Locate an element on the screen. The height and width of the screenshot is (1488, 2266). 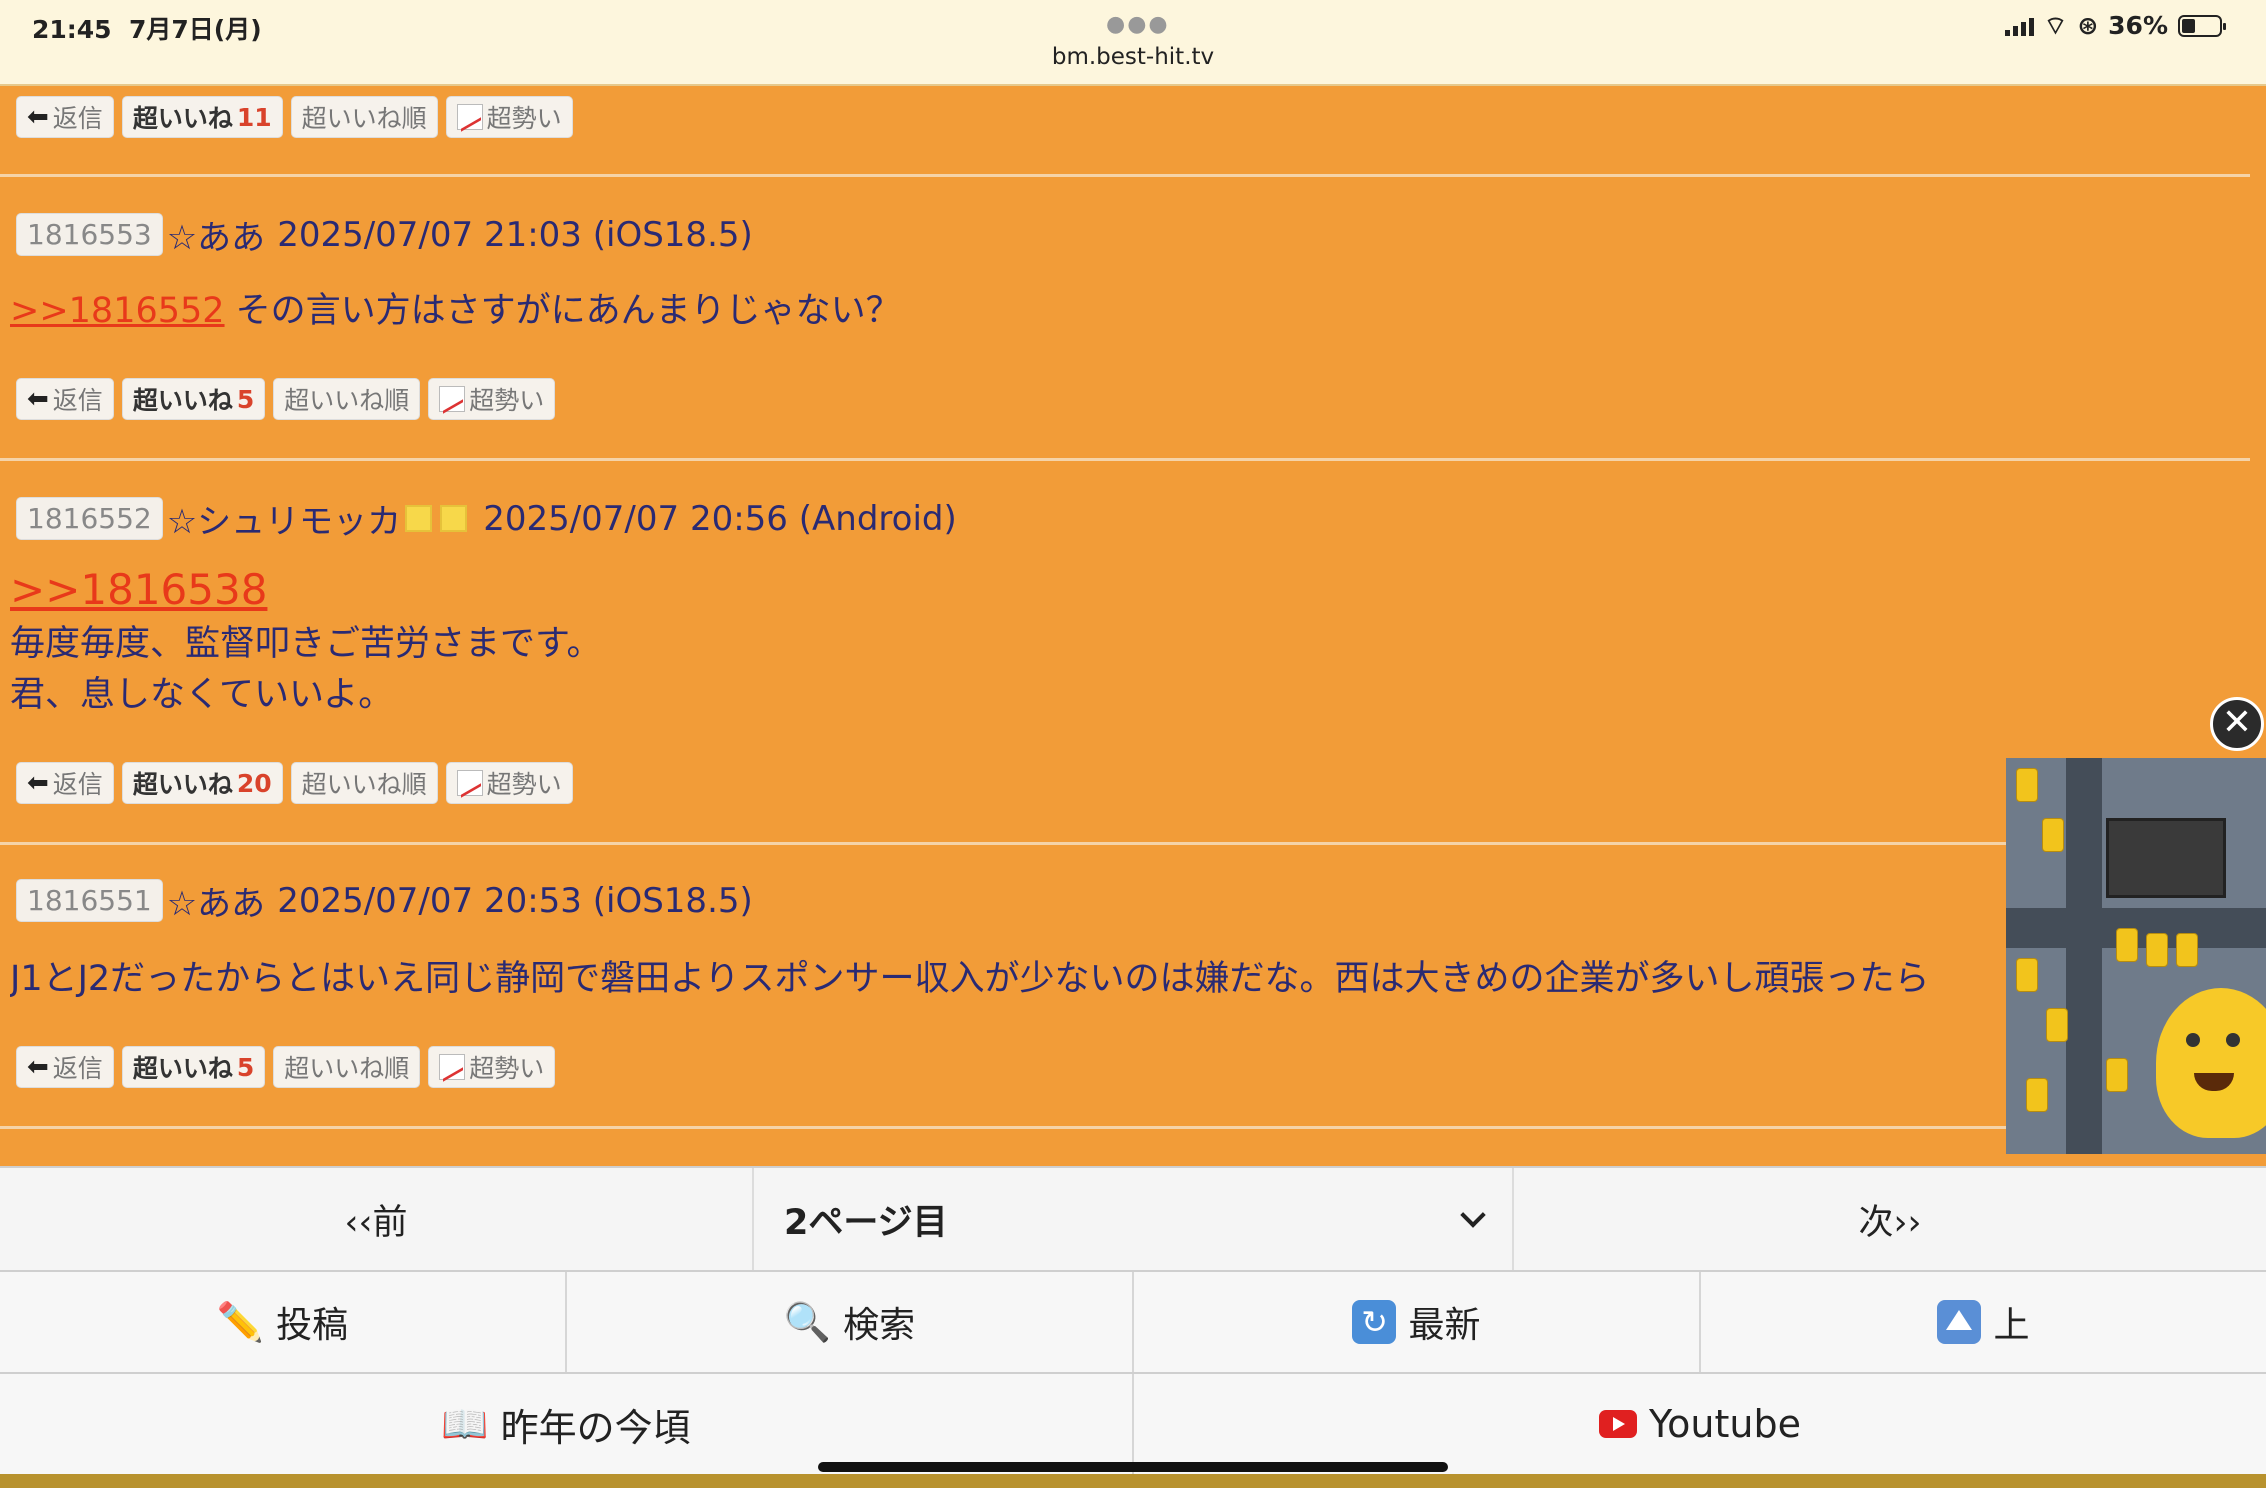
post-text-line: 毎度毎度、監督叩きご苦労さまです。 is located at coordinates (306, 644).